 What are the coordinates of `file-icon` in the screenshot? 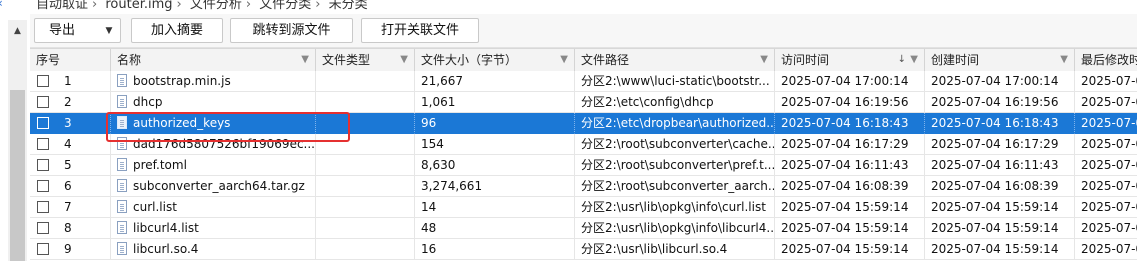 It's located at (122, 164).